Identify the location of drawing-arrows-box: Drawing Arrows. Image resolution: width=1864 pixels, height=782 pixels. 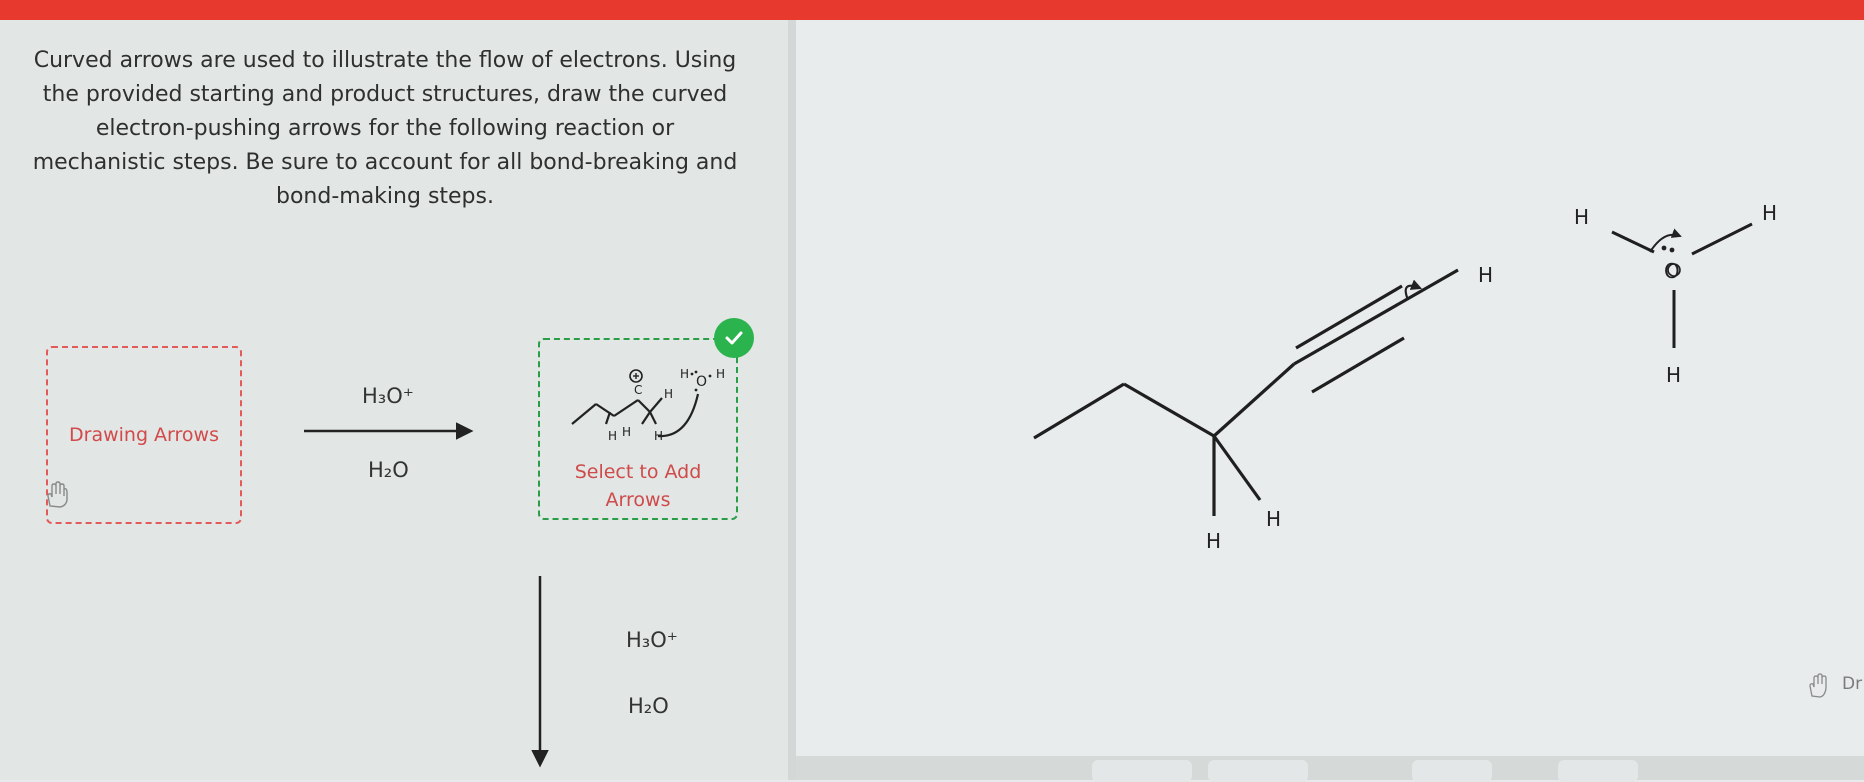
(144, 435).